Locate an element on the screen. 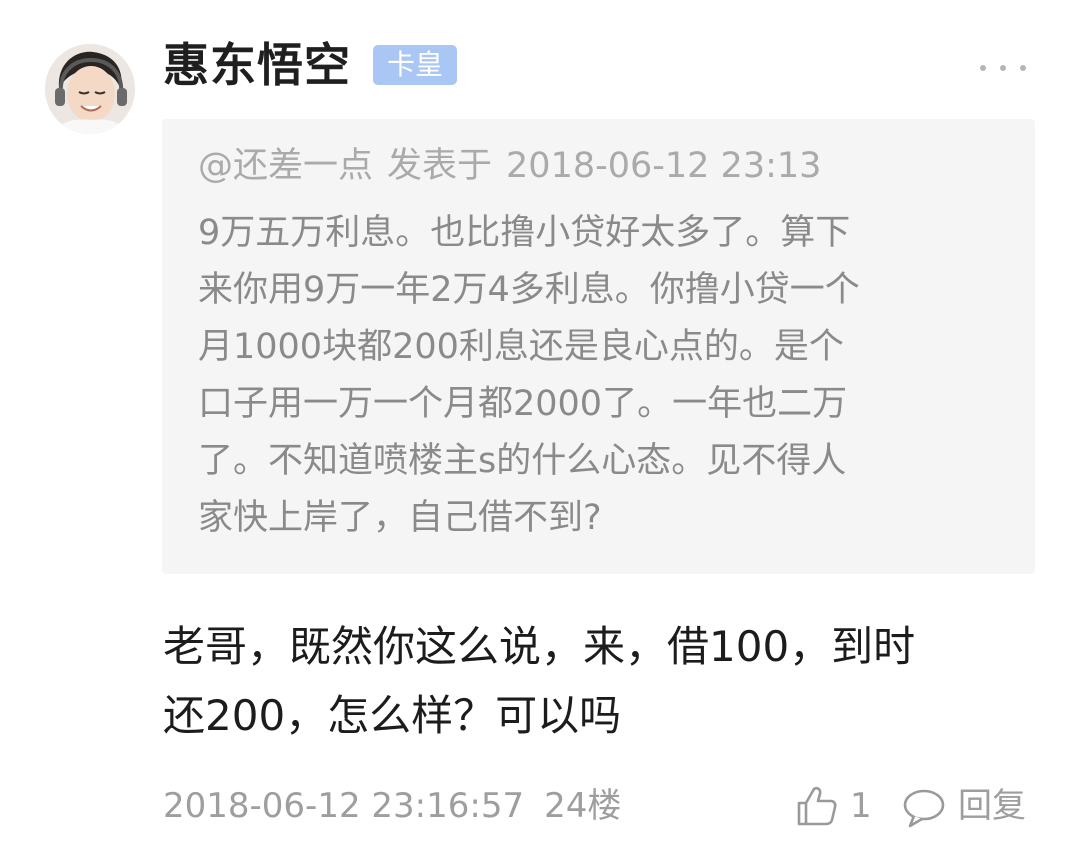  quote-header: @还差一点 发表于 2018-06-12 23:13 is located at coordinates (509, 166).